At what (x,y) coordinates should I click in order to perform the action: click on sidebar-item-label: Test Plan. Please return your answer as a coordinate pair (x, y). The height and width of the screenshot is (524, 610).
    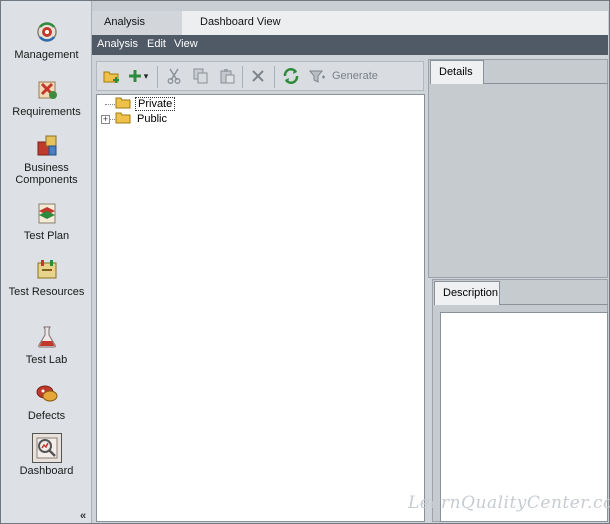
    Looking at the image, I should click on (46, 236).